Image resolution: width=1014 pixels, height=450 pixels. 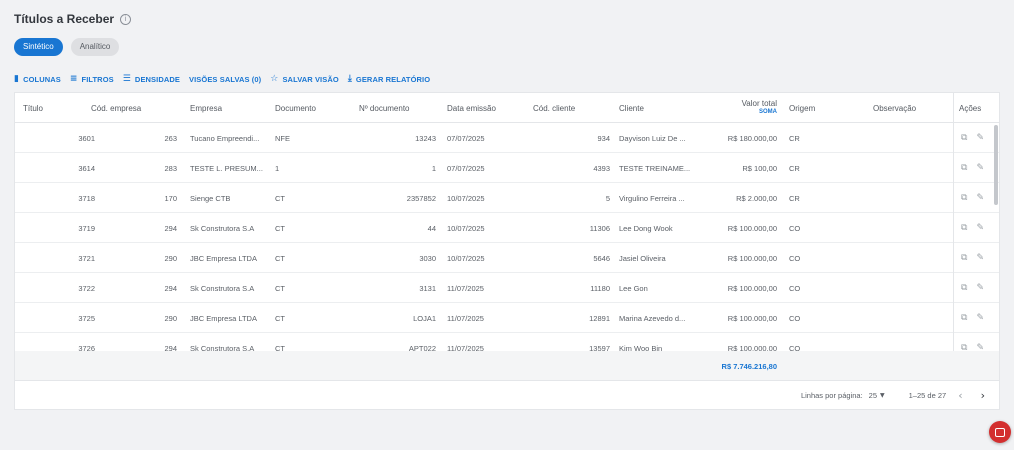 I want to click on next-page-button: ›, so click(x=983, y=395).